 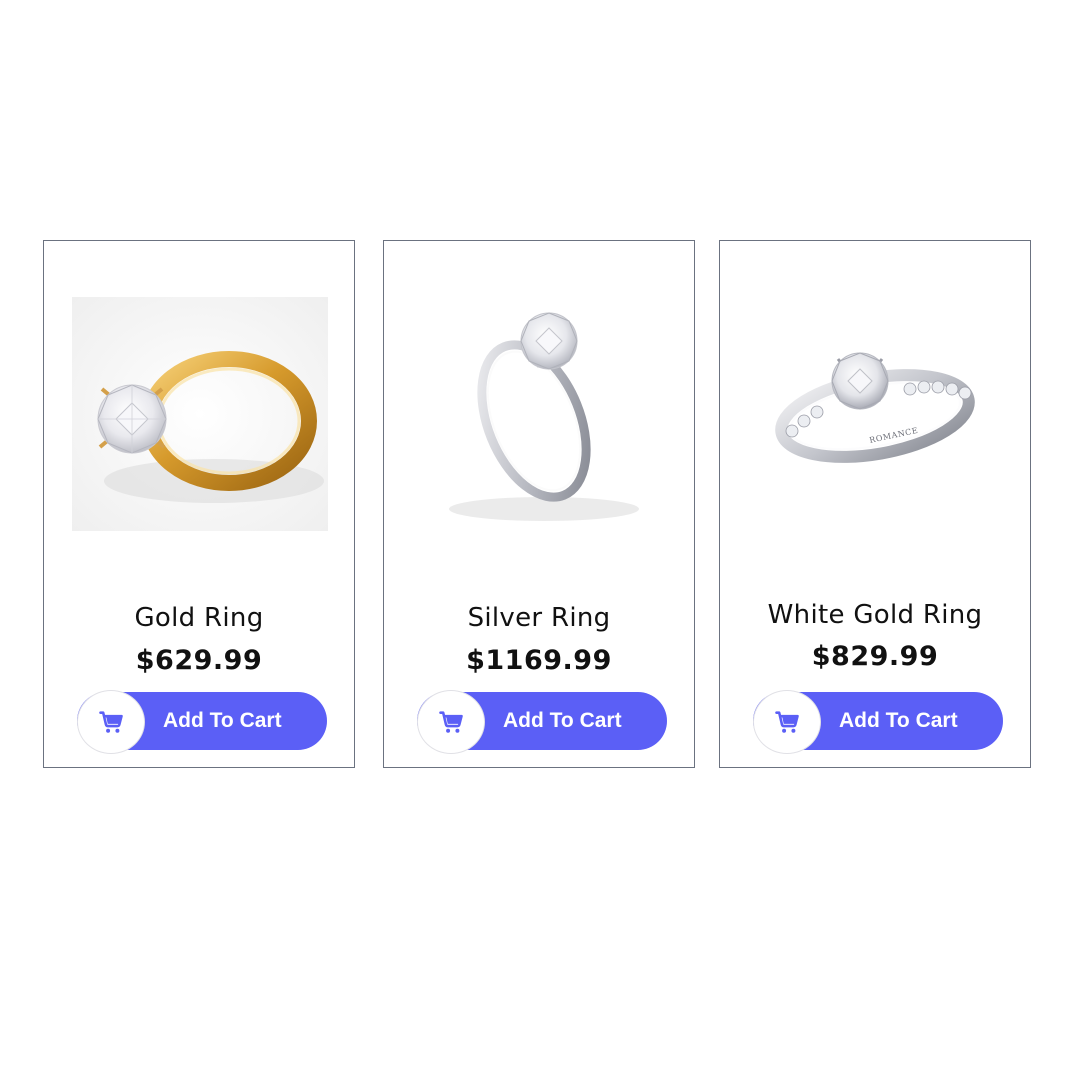 I want to click on product-image-gold-ring, so click(x=199, y=411).